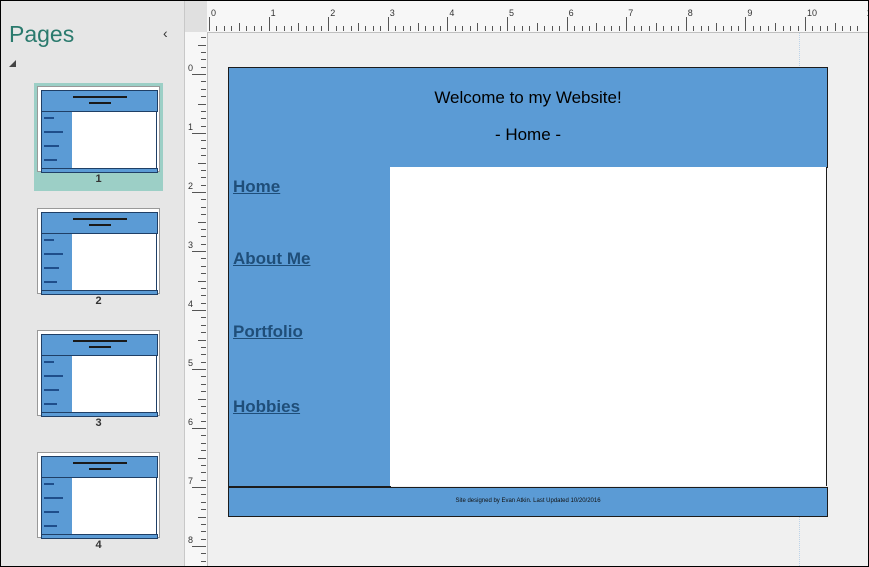  Describe the element at coordinates (571, 13) in the screenshot. I see `ruler-number: 6` at that location.